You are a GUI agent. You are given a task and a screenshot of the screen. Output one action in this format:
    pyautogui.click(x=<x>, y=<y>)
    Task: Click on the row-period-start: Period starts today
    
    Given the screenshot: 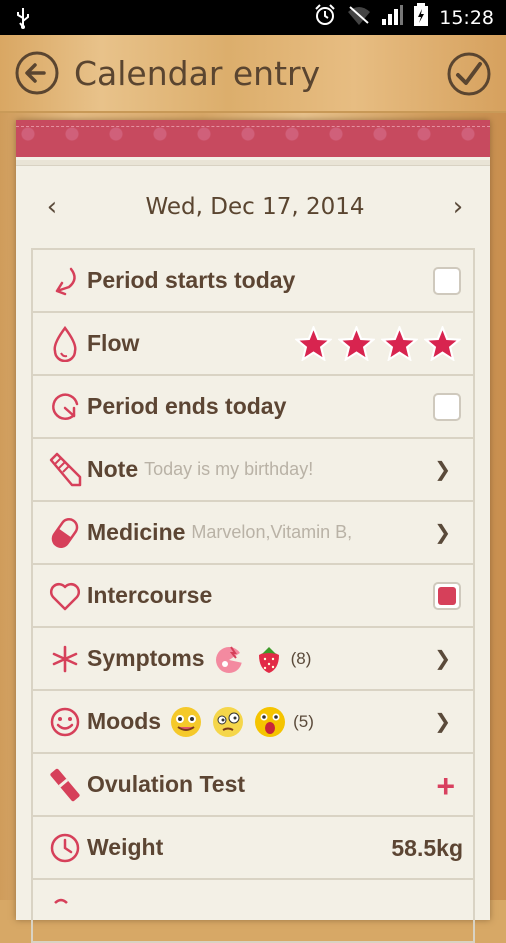 What is the action you would take?
    pyautogui.click(x=253, y=281)
    